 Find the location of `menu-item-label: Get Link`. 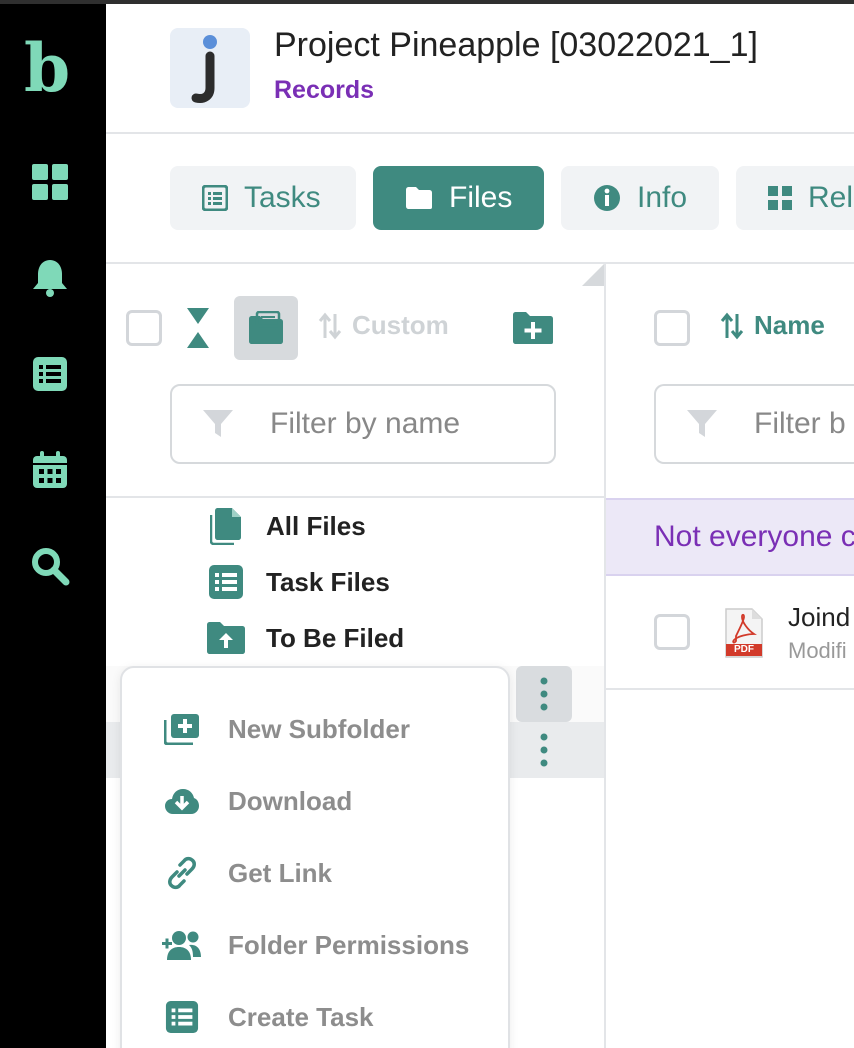

menu-item-label: Get Link is located at coordinates (280, 872).